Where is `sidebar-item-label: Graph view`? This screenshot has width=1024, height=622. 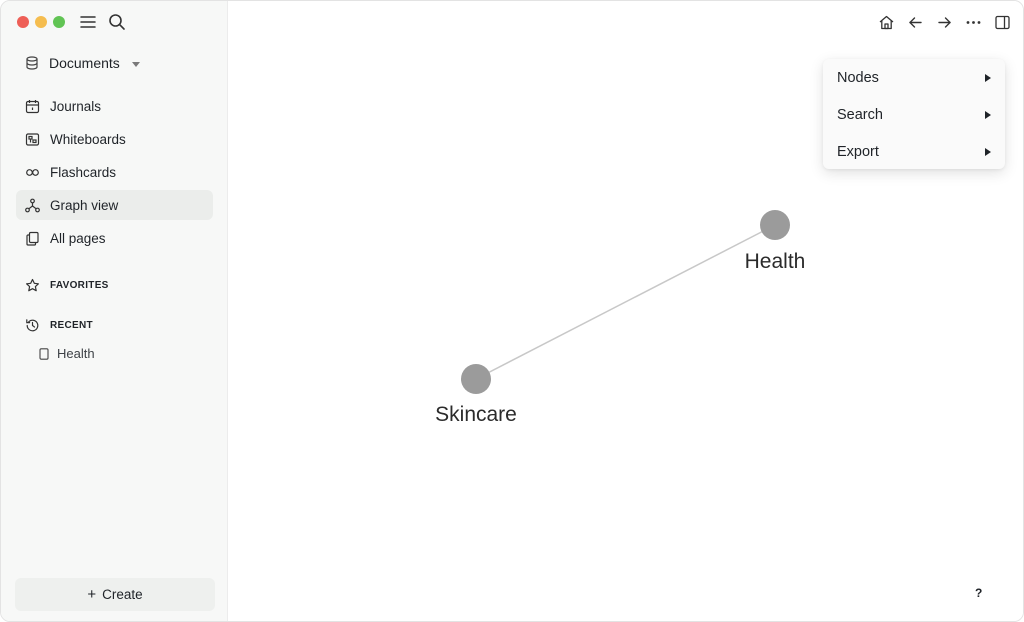 sidebar-item-label: Graph view is located at coordinates (84, 205).